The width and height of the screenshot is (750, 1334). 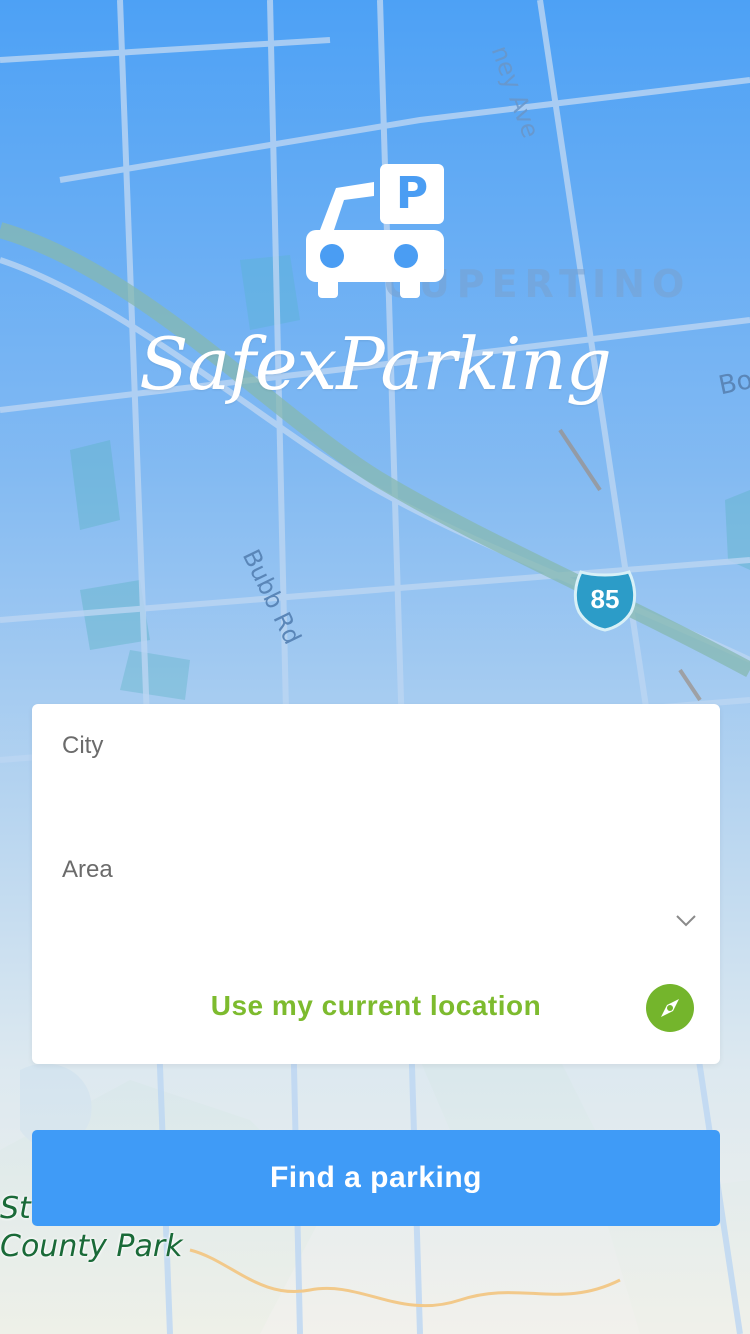 What do you see at coordinates (83, 745) in the screenshot?
I see `city-label: City` at bounding box center [83, 745].